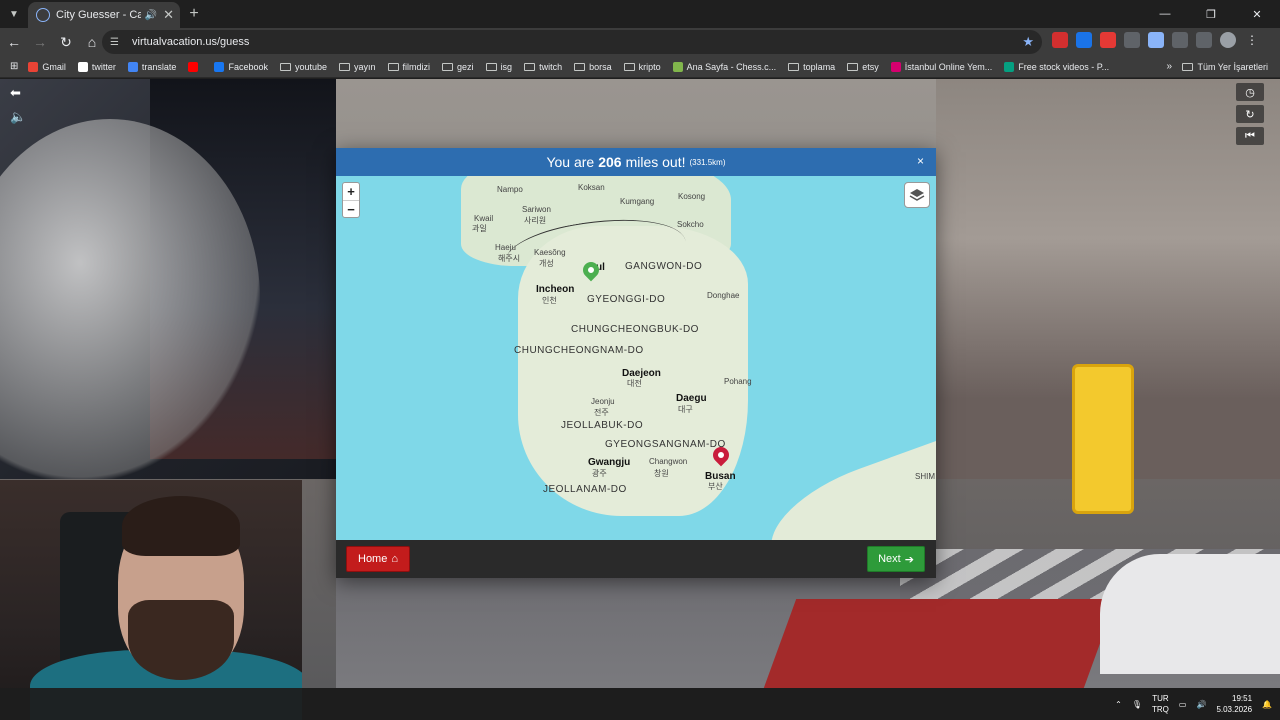 The width and height of the screenshot is (1280, 720). What do you see at coordinates (640, 14) in the screenshot?
I see `tab-strip: ▼ City Guesser - Can you gue 🔊 ✕ + — ❐ ✕` at bounding box center [640, 14].